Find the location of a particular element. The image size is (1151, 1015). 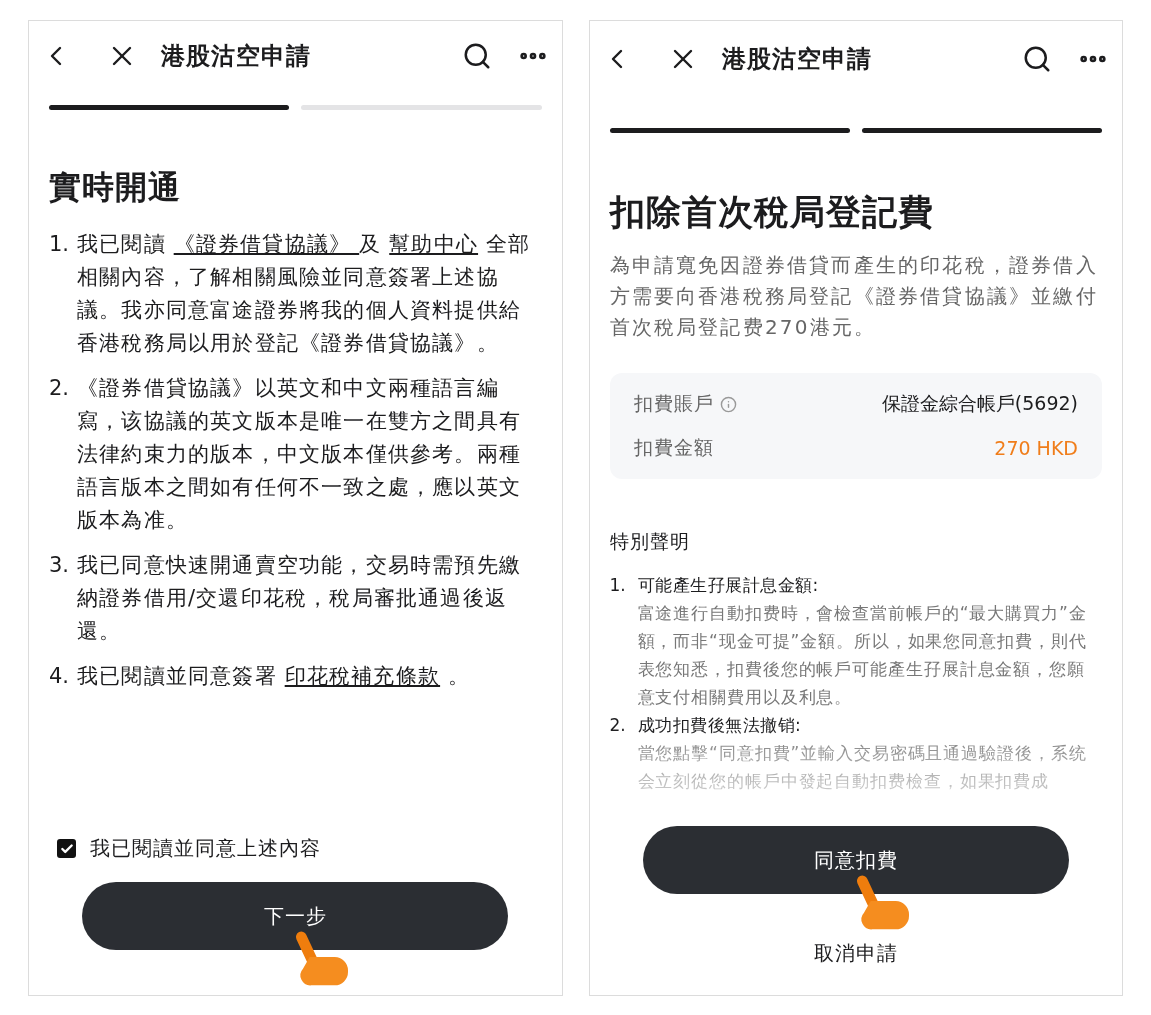

description-text: 為申請寬免因證券借貸而產生的印花稅，證券借入方需要向香港稅務局登記《證券借貸協議》並繳付首次稅局登記费270港元。 is located at coordinates (854, 296).